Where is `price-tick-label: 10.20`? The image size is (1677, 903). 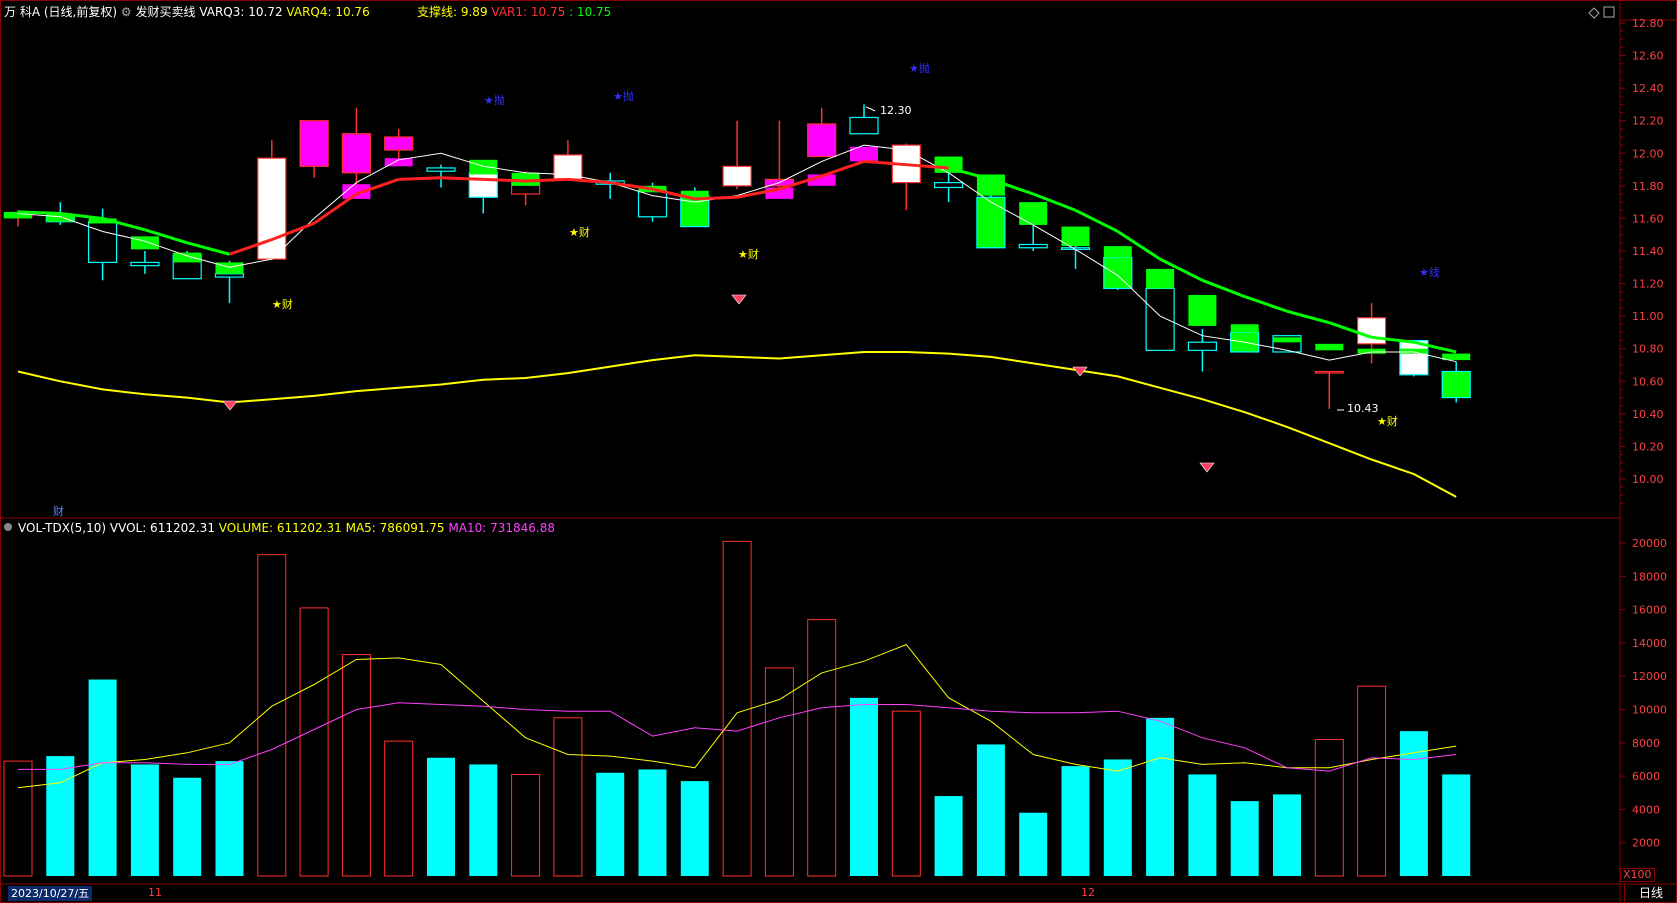 price-tick-label: 10.20 is located at coordinates (1648, 446).